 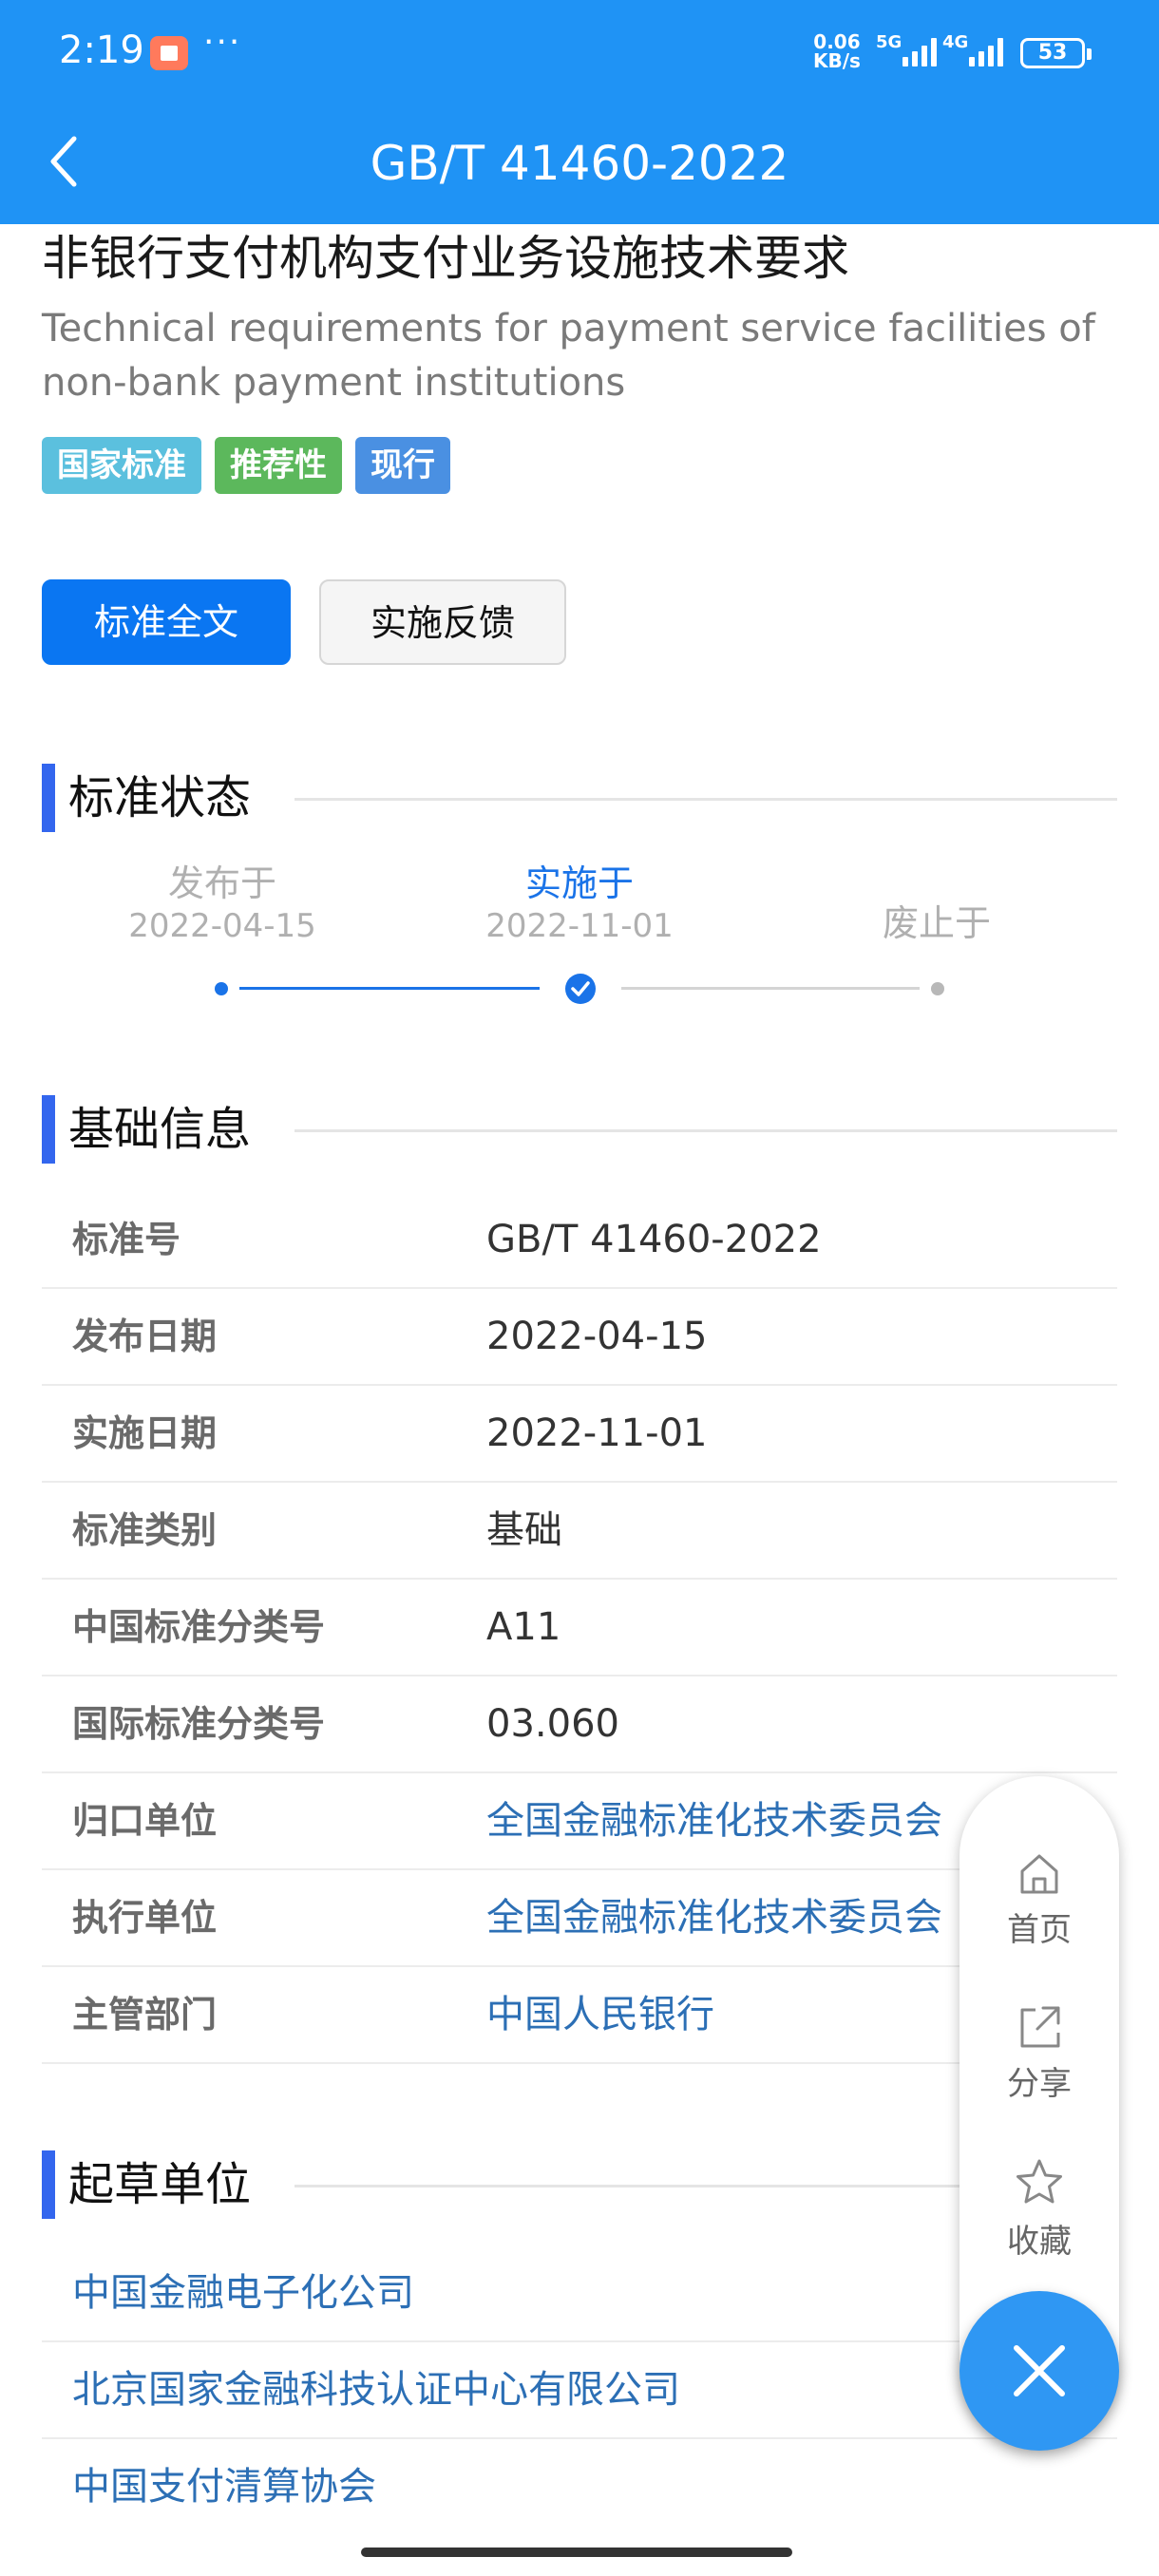 What do you see at coordinates (580, 989) in the screenshot?
I see `check-circle-icon` at bounding box center [580, 989].